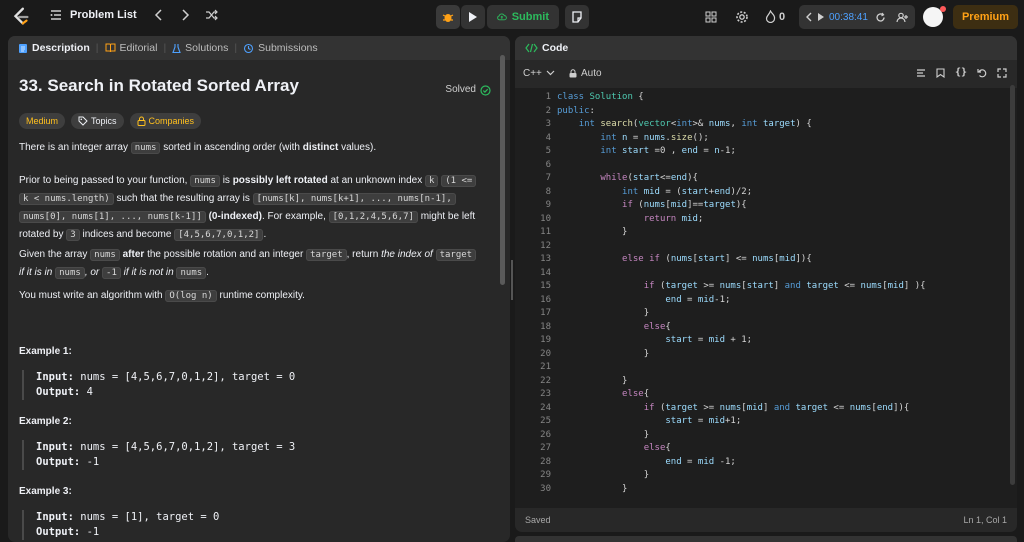 The height and width of the screenshot is (542, 1024). I want to click on shuffle-icon, so click(211, 15).